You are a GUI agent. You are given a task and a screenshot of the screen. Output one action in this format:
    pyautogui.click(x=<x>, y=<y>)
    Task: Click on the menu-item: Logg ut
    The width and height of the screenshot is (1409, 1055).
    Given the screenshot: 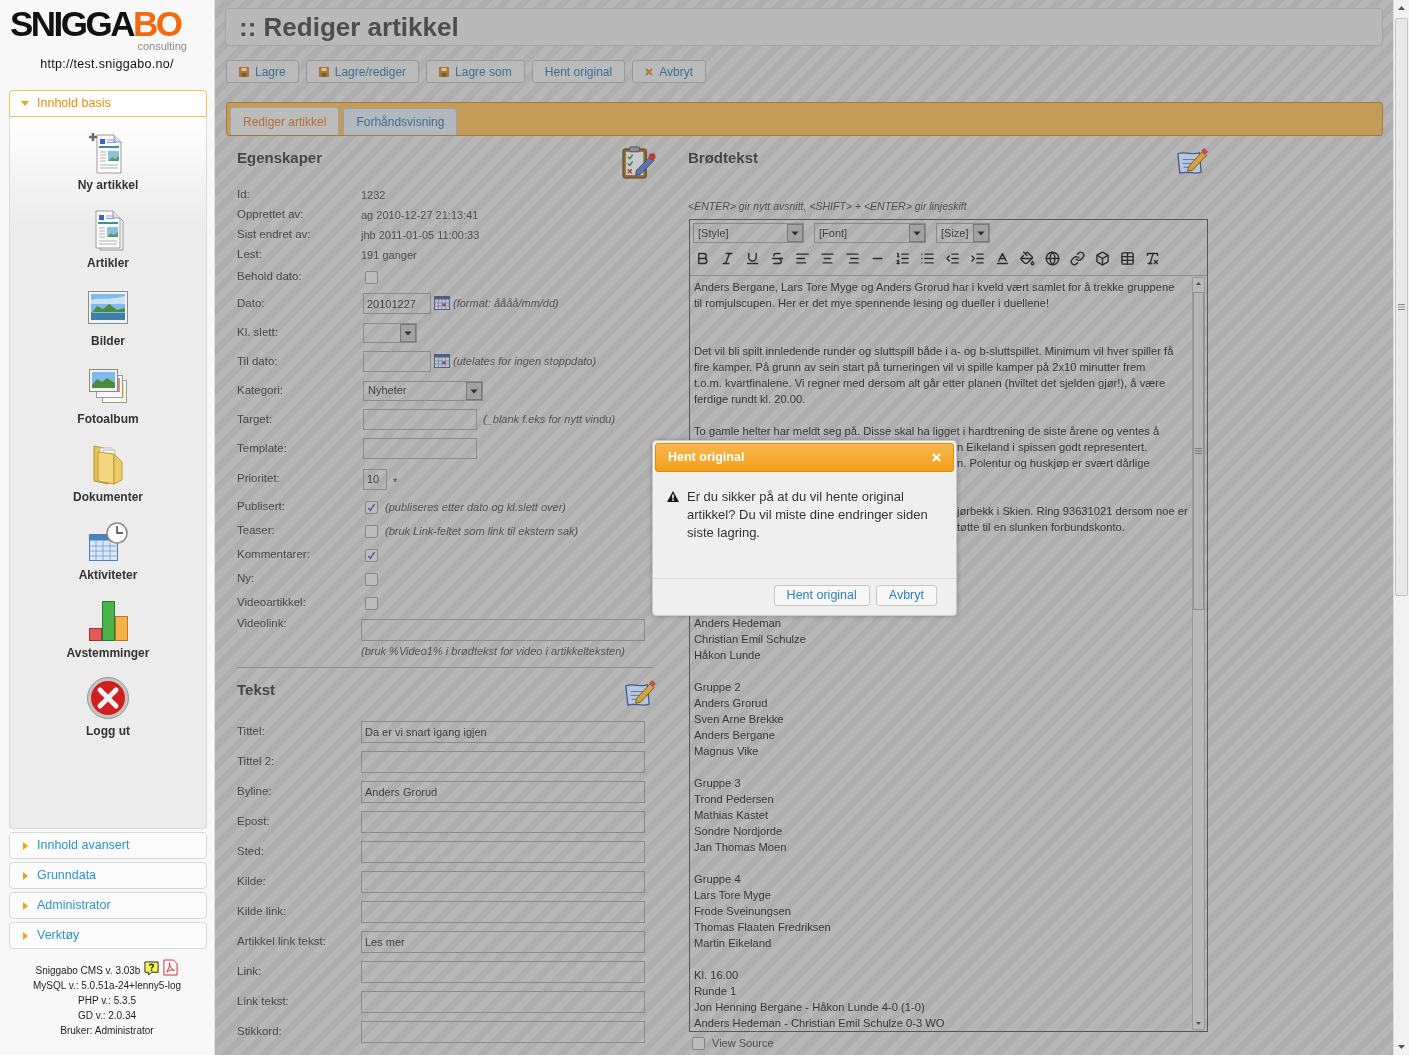 What is the action you would take?
    pyautogui.click(x=108, y=715)
    